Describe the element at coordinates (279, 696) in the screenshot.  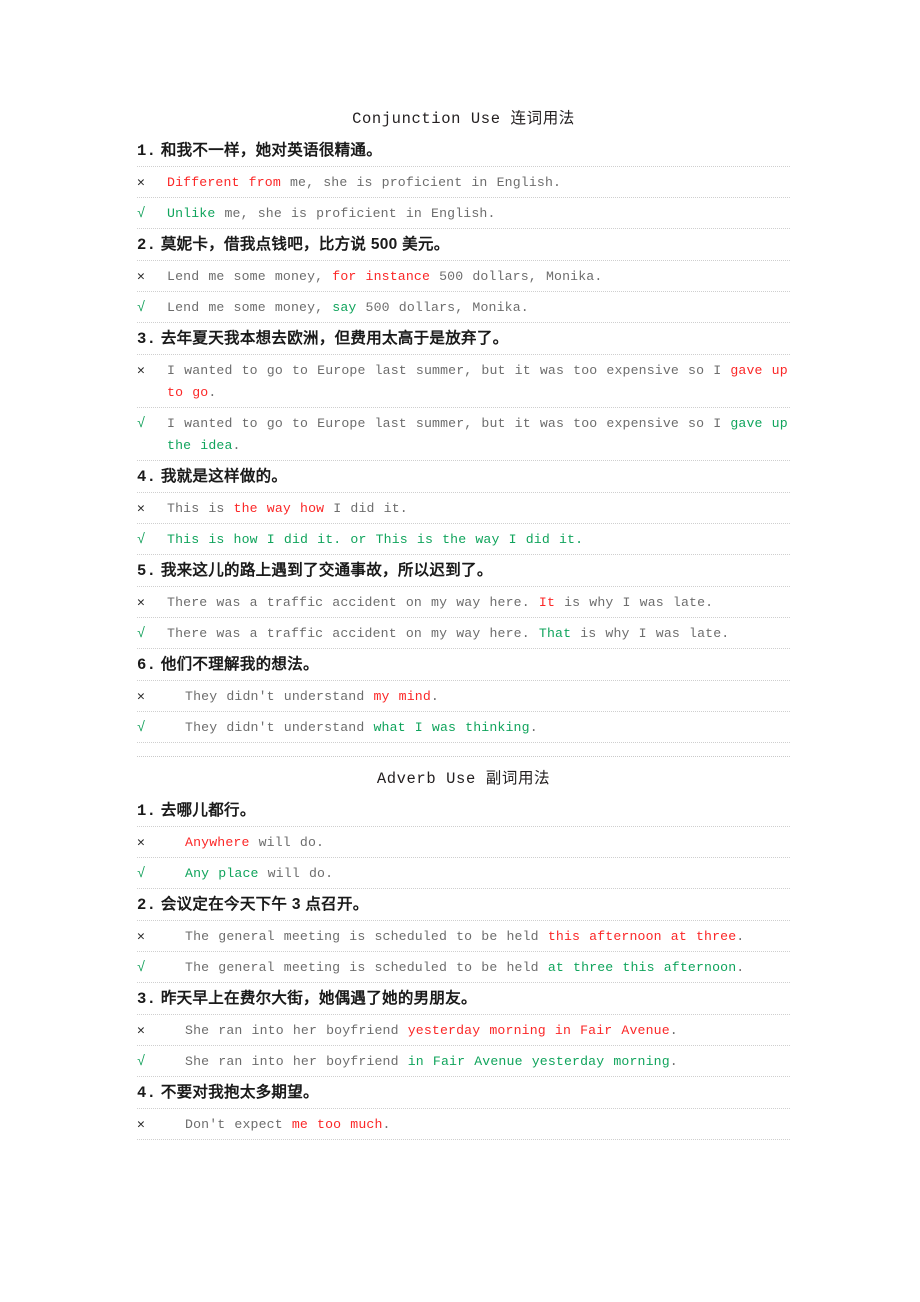
I see `sentence-prefix: They didn't understand` at that location.